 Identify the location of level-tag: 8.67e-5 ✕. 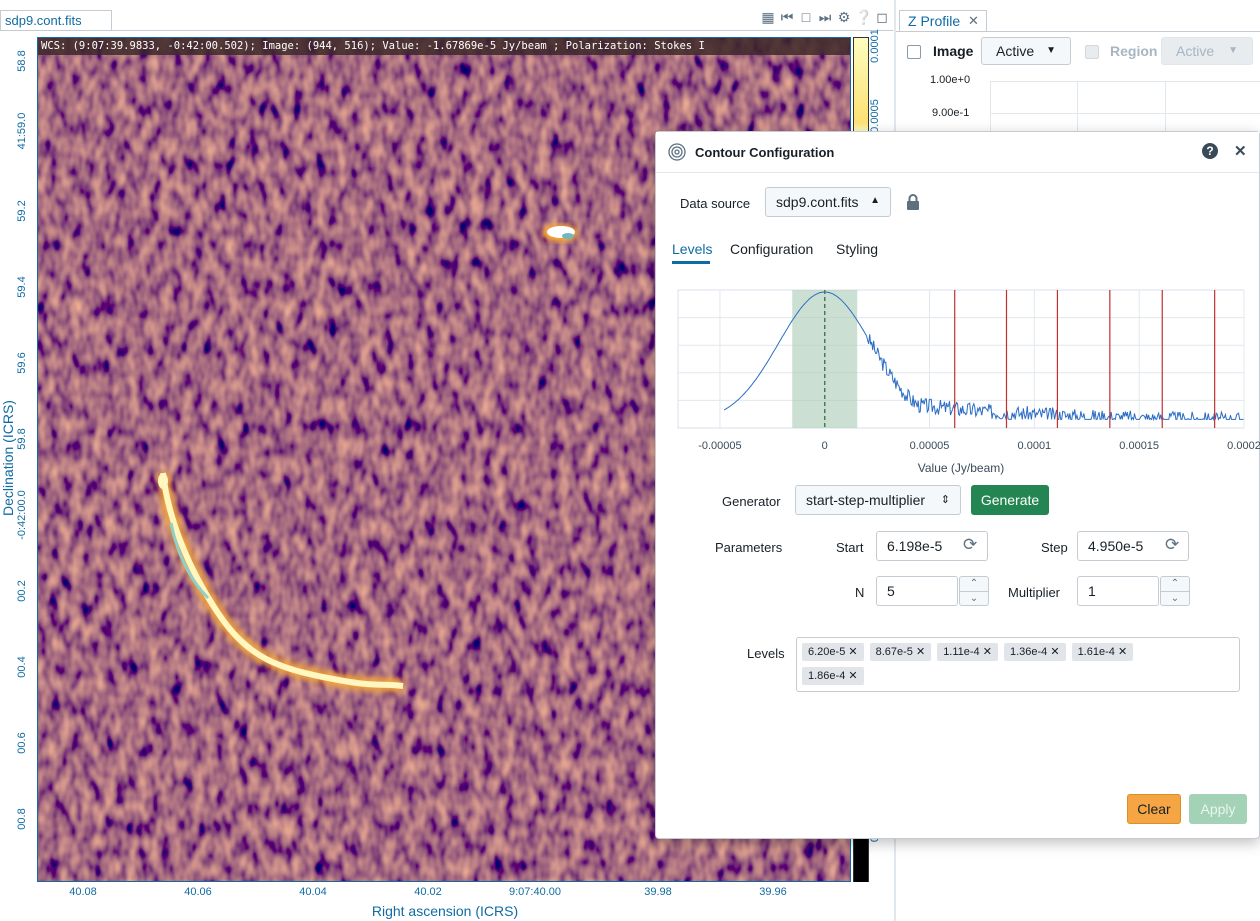
(900, 652).